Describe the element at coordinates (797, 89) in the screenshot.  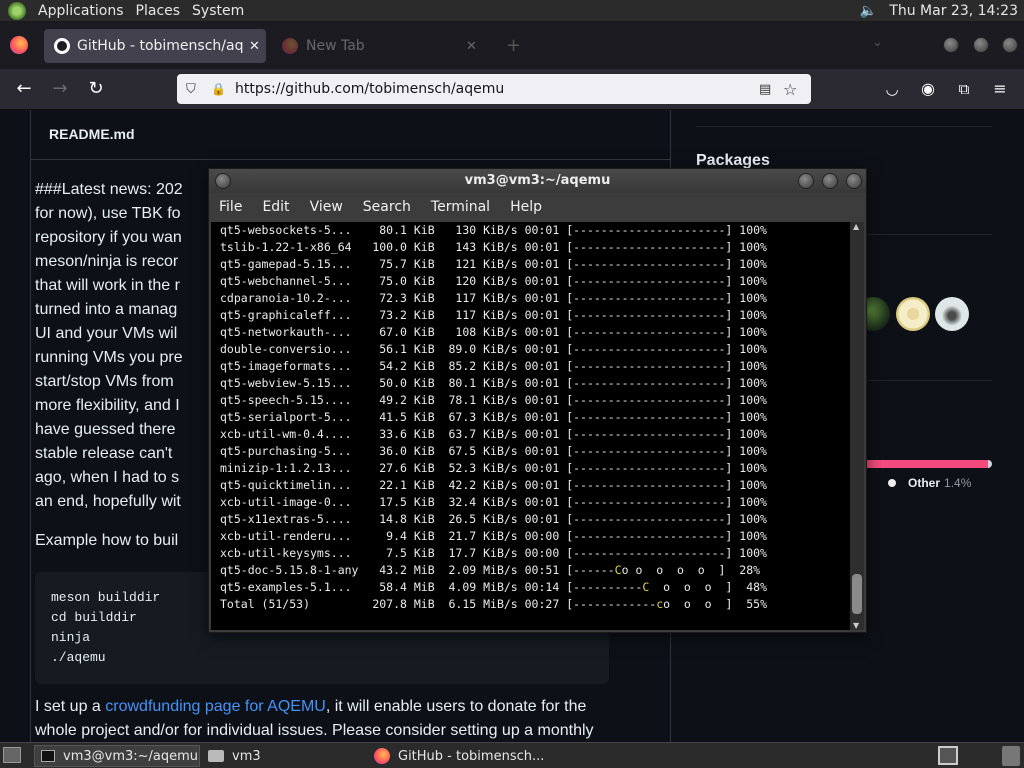
I see `bookmark-star-icon: ☆` at that location.